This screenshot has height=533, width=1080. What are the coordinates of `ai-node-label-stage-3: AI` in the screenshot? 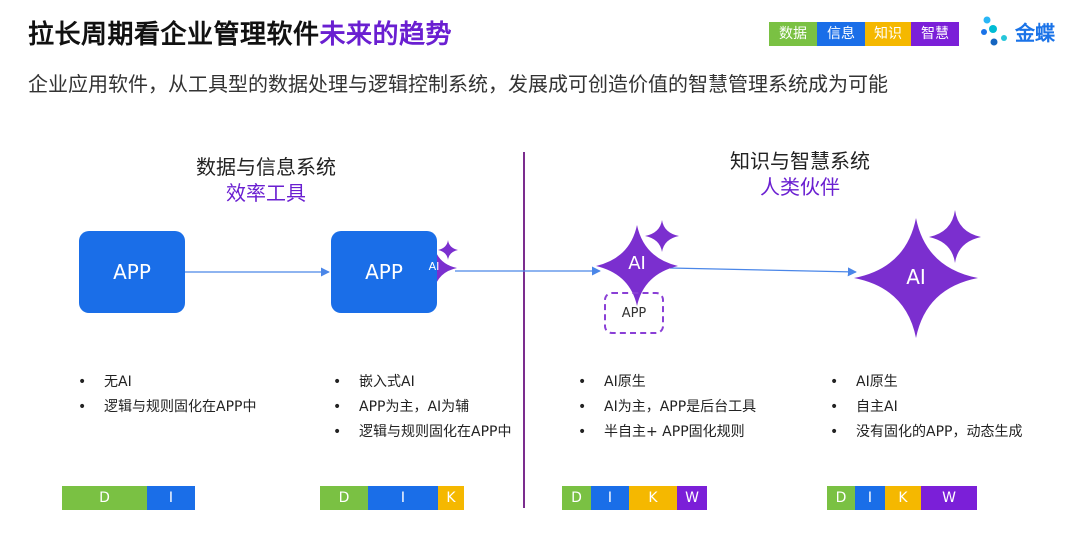 It's located at (637, 263).